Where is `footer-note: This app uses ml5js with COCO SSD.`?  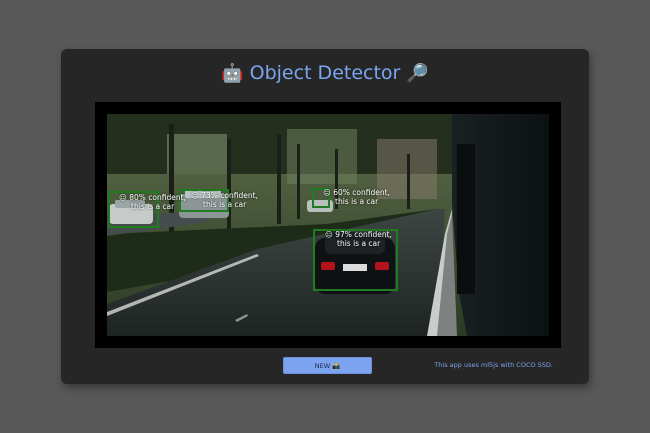 footer-note: This app uses ml5js with COCO SSD. is located at coordinates (493, 365).